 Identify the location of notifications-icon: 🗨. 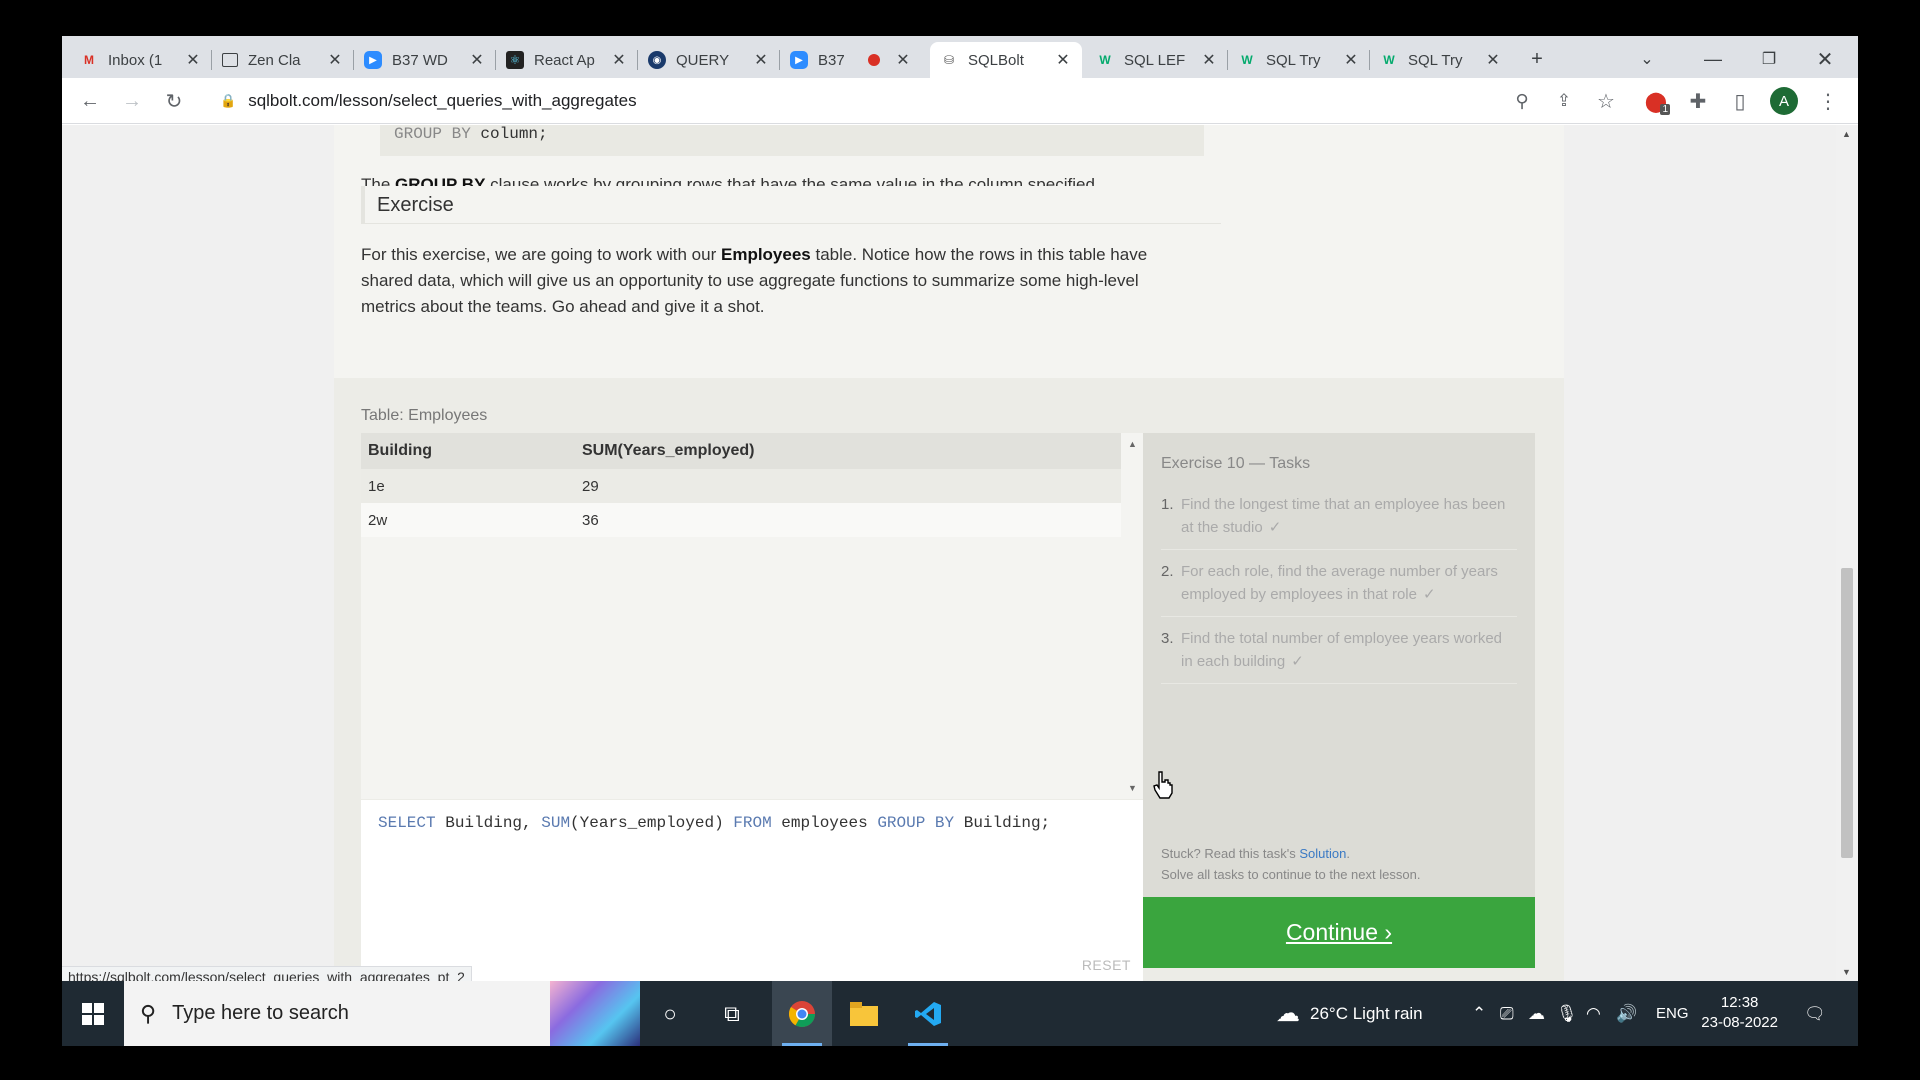
(1815, 1013).